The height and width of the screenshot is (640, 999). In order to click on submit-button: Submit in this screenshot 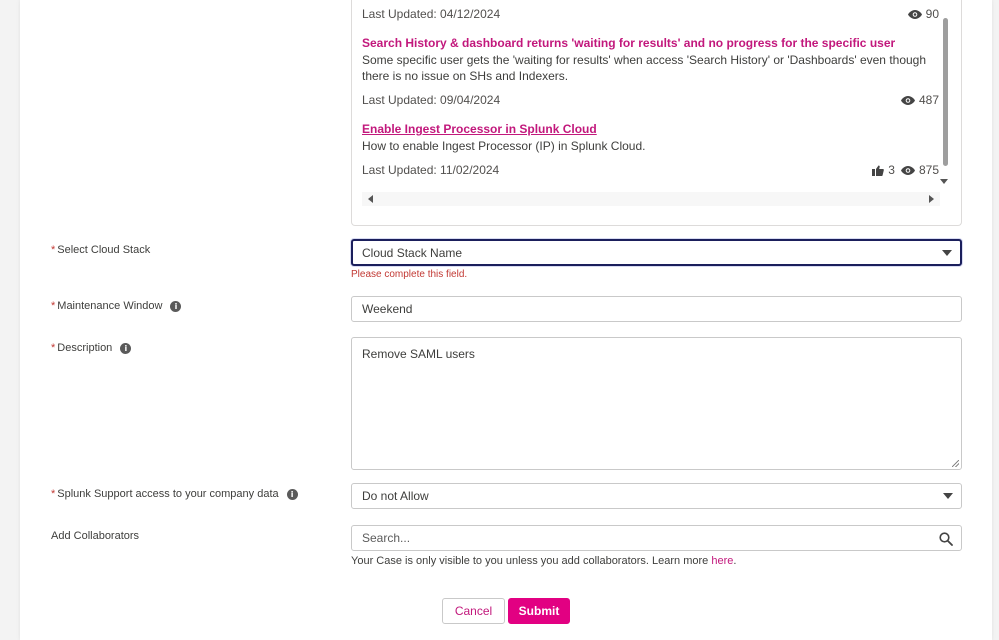, I will do `click(539, 611)`.